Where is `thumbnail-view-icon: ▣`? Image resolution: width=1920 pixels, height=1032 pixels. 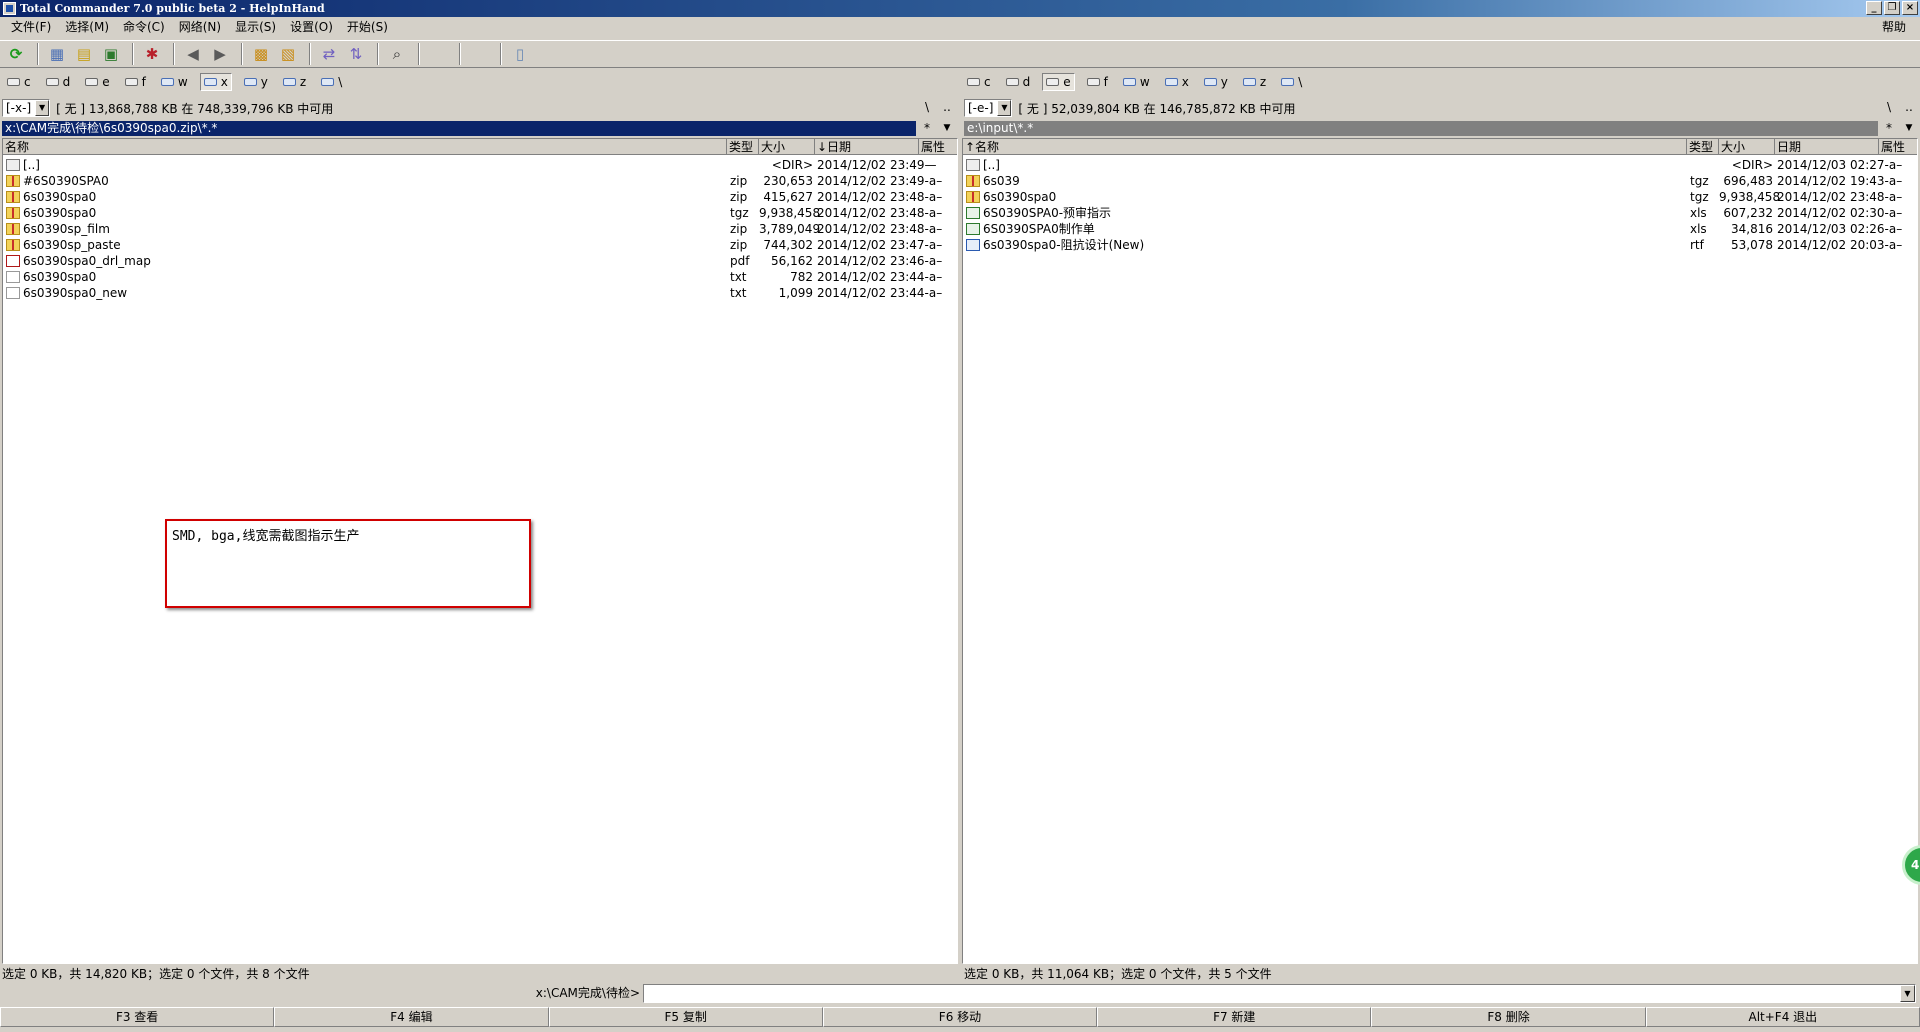
thumbnail-view-icon: ▣ is located at coordinates (111, 54).